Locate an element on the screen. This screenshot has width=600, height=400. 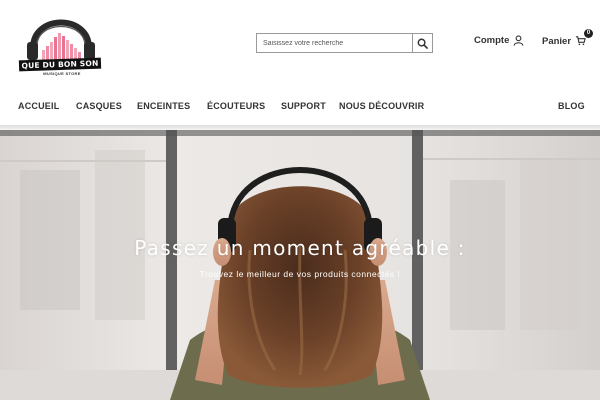
logo-tagline: MUSIQUE STORE is located at coordinates (62, 73).